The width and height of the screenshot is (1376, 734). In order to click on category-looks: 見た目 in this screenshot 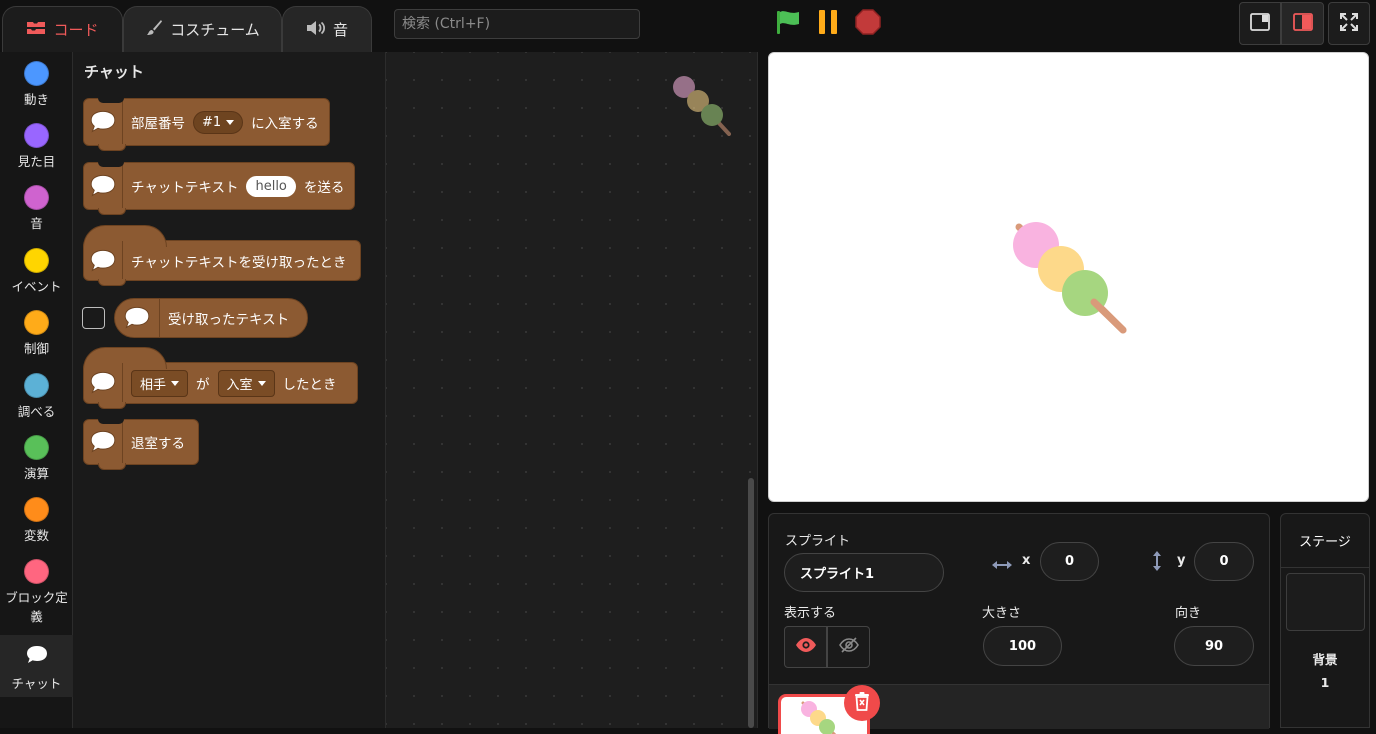, I will do `click(36, 145)`.